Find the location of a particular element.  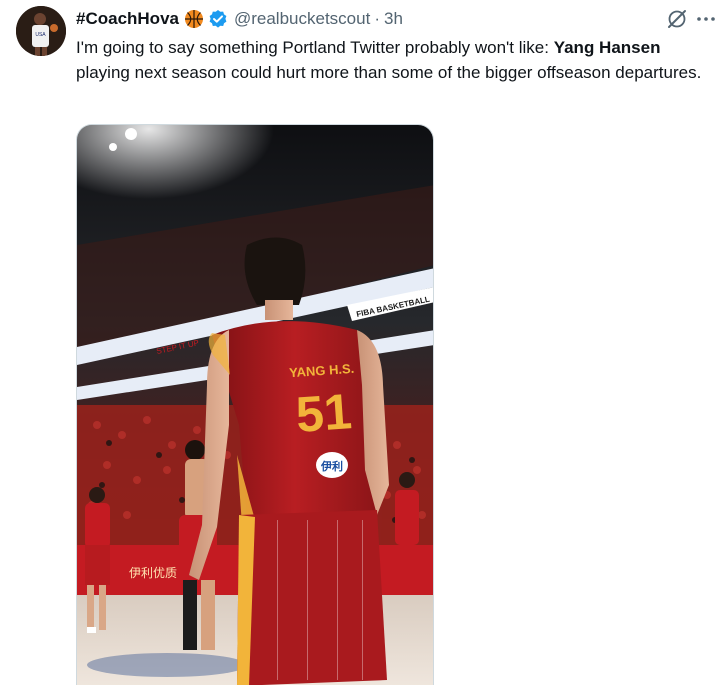

tweet-header: #CoachHova @realbucketscout · 3h is located at coordinates (239, 19).